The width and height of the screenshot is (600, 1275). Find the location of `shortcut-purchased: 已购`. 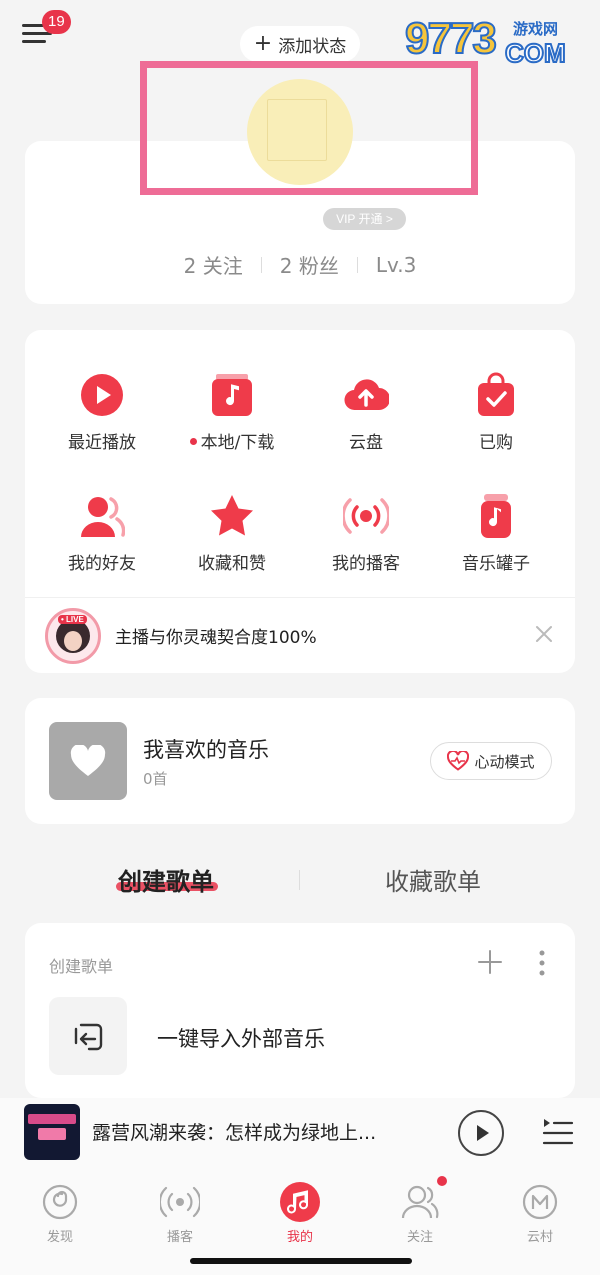

shortcut-purchased: 已购 is located at coordinates (496, 412).